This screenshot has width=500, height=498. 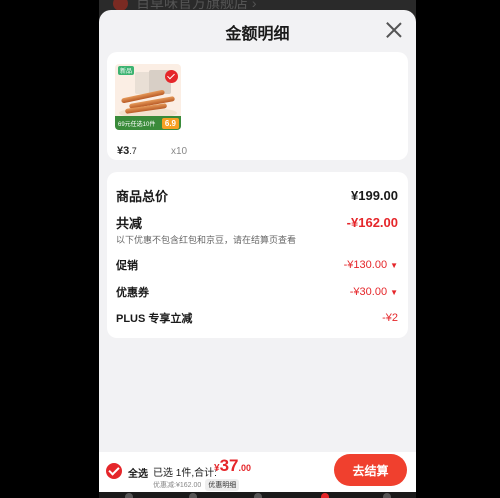 I want to click on plus-discount-label: PLUS 专享立减, so click(x=154, y=319).